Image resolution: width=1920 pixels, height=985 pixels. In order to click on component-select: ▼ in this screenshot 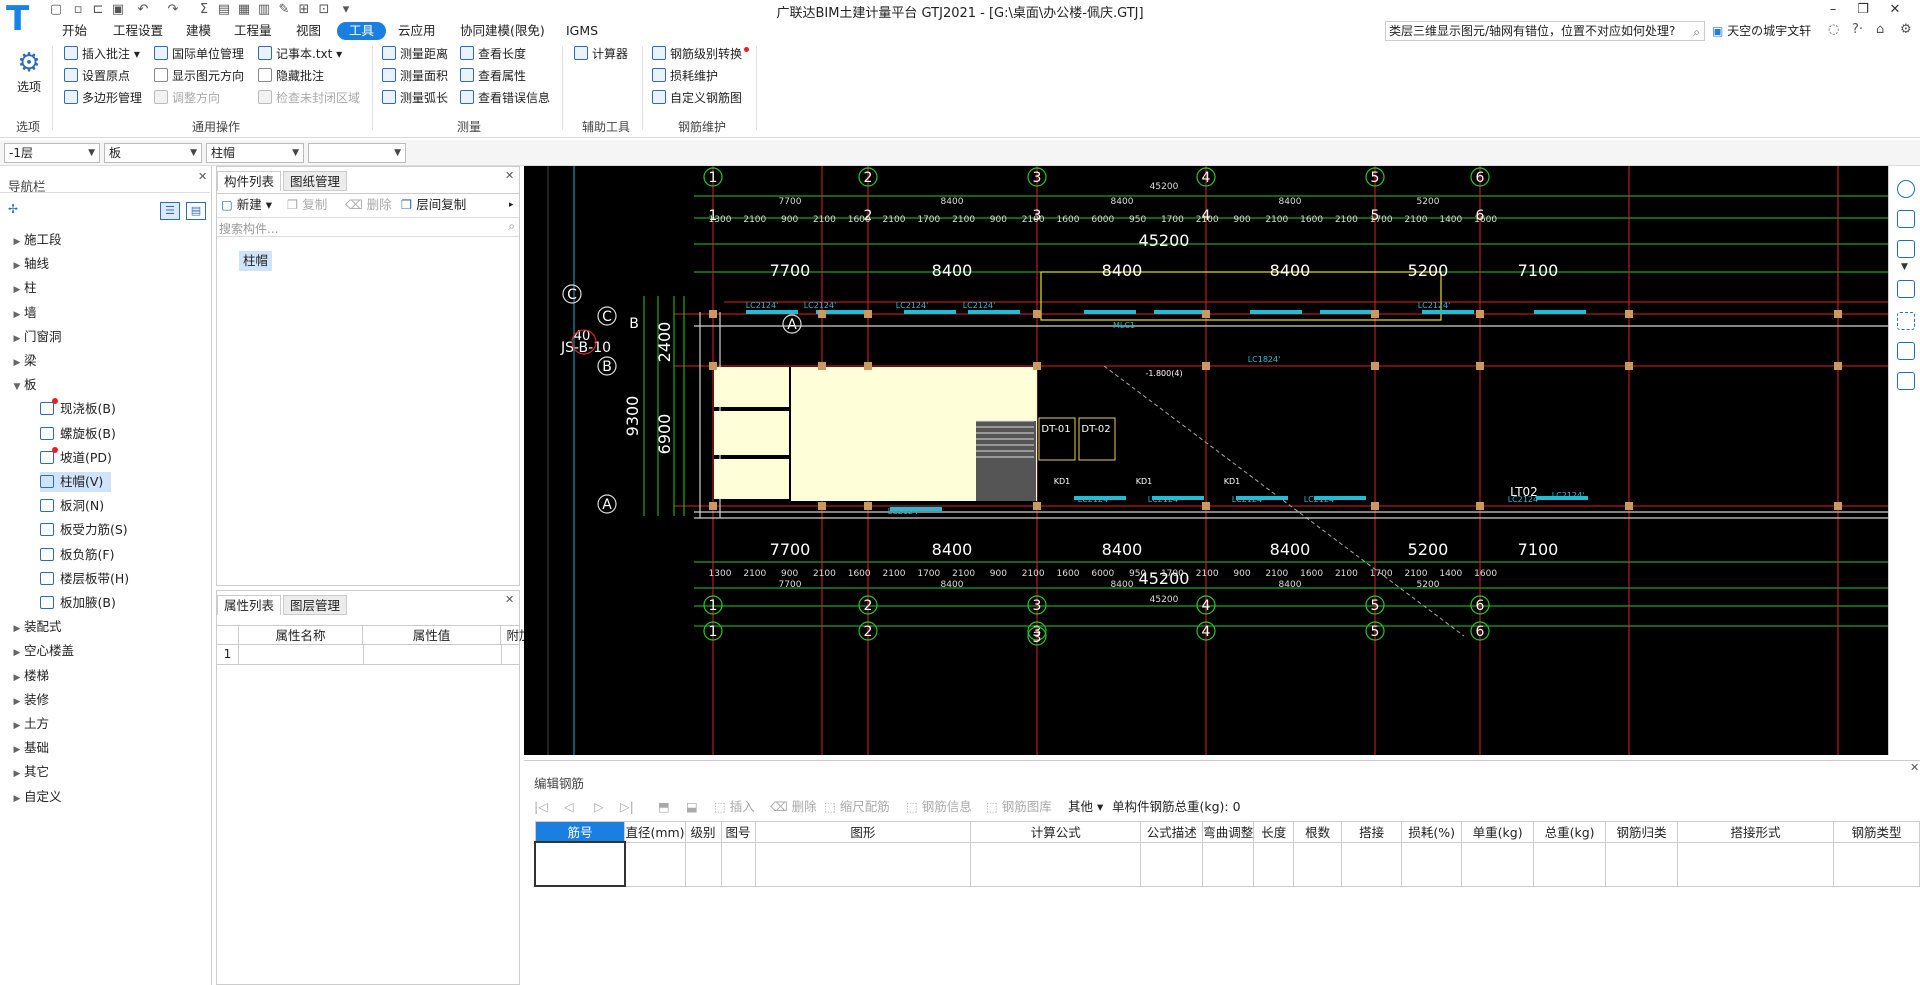, I will do `click(357, 153)`.